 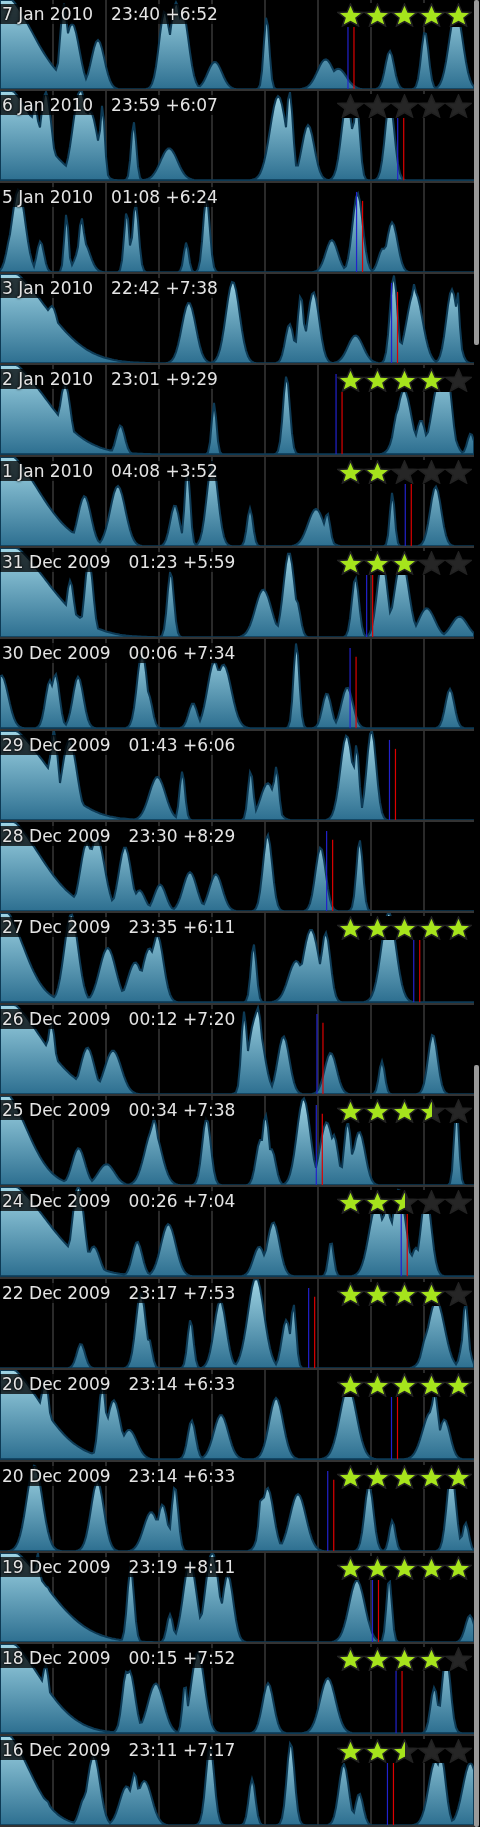 What do you see at coordinates (56, 1292) in the screenshot?
I see `night-date: 22 Dec 2009` at bounding box center [56, 1292].